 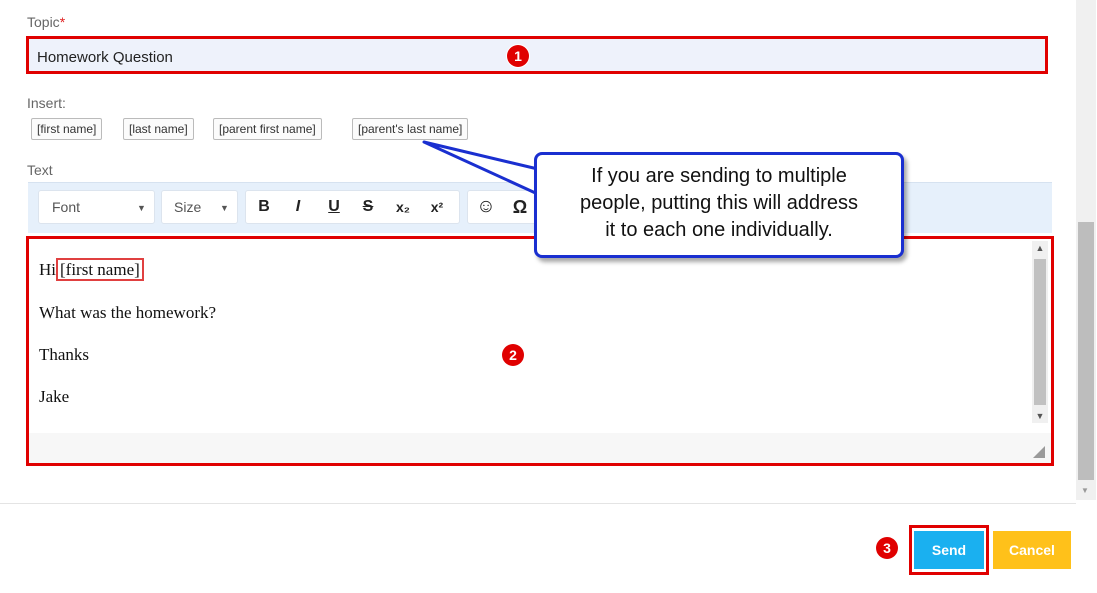 What do you see at coordinates (1032, 550) in the screenshot?
I see `cancel-button: Cancel` at bounding box center [1032, 550].